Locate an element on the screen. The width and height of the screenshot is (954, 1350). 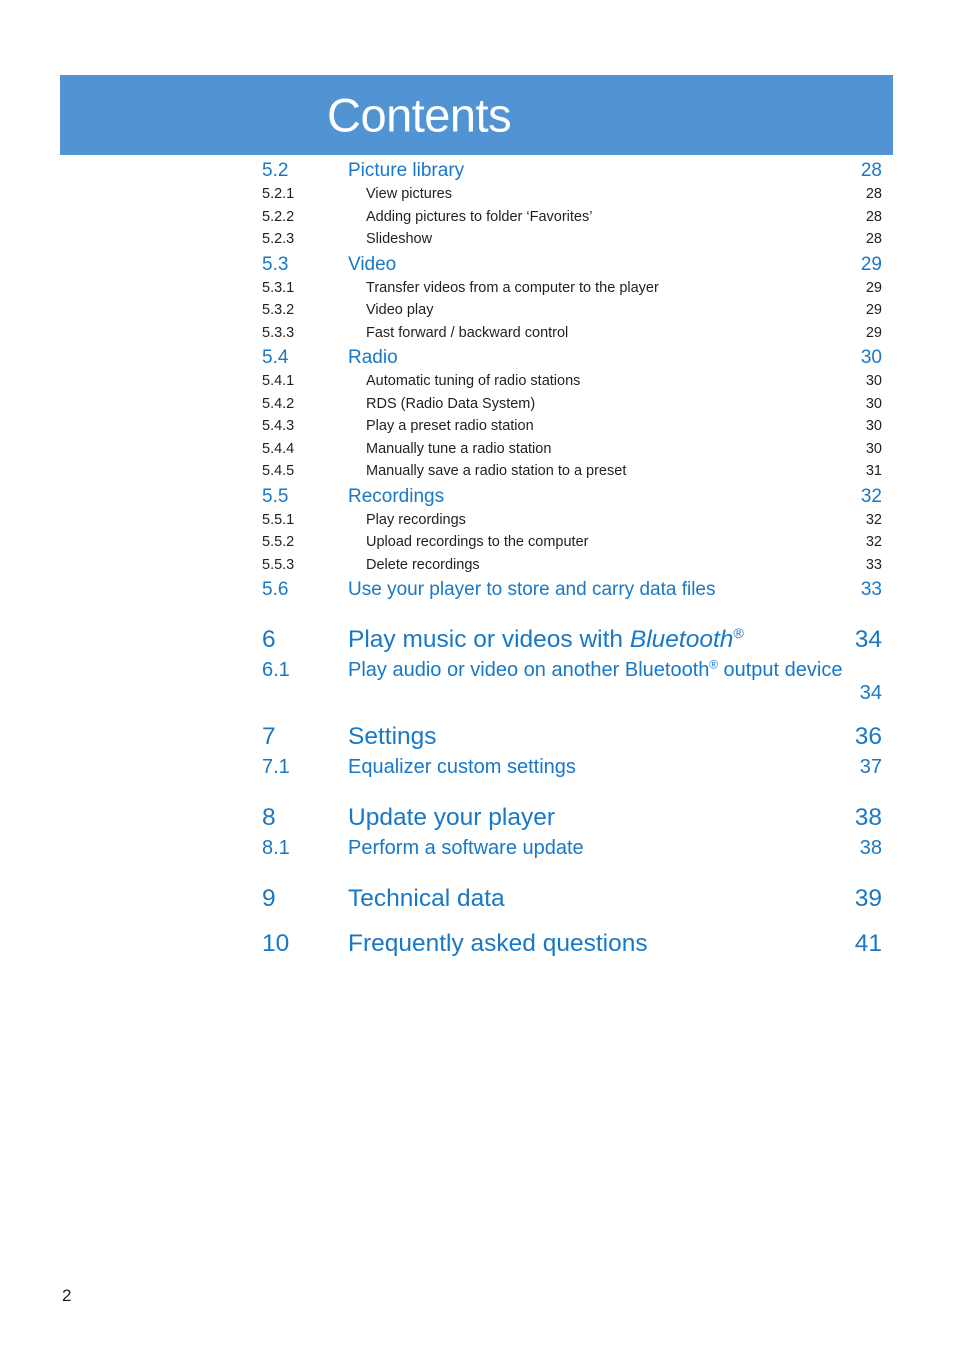
toc-title: Slideshow is located at coordinates (399, 239).